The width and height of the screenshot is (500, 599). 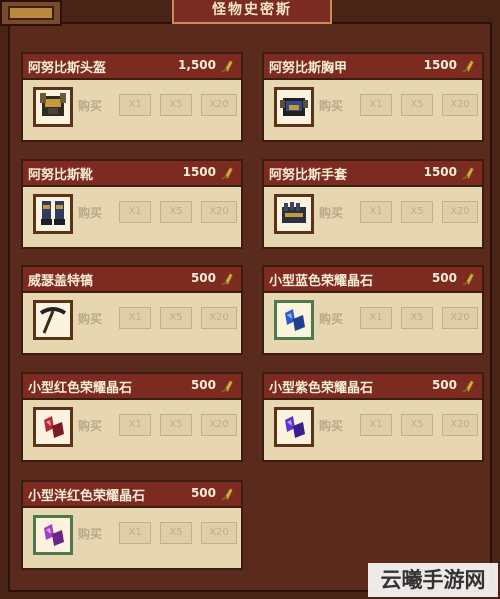 What do you see at coordinates (61, 175) in the screenshot?
I see `item-name: 阿努比斯靴` at bounding box center [61, 175].